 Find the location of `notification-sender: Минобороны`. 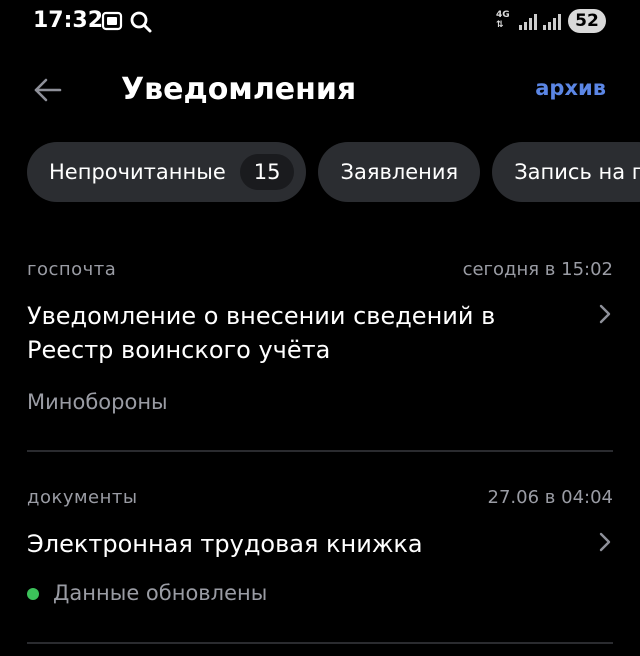

notification-sender: Минобороны is located at coordinates (97, 402).